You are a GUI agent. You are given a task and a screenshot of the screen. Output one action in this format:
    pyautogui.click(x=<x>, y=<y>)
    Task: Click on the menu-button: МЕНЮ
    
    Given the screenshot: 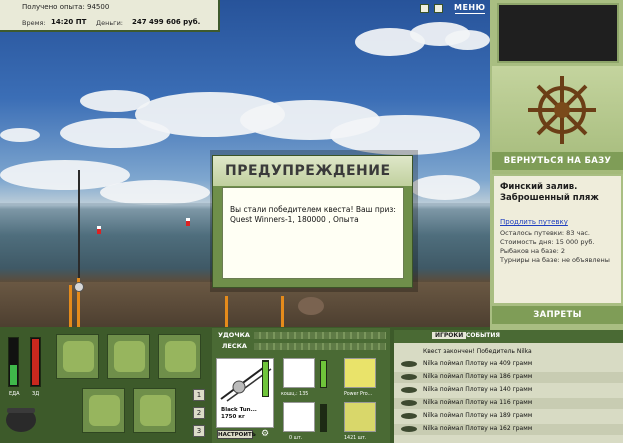 What is the action you would take?
    pyautogui.click(x=470, y=7)
    